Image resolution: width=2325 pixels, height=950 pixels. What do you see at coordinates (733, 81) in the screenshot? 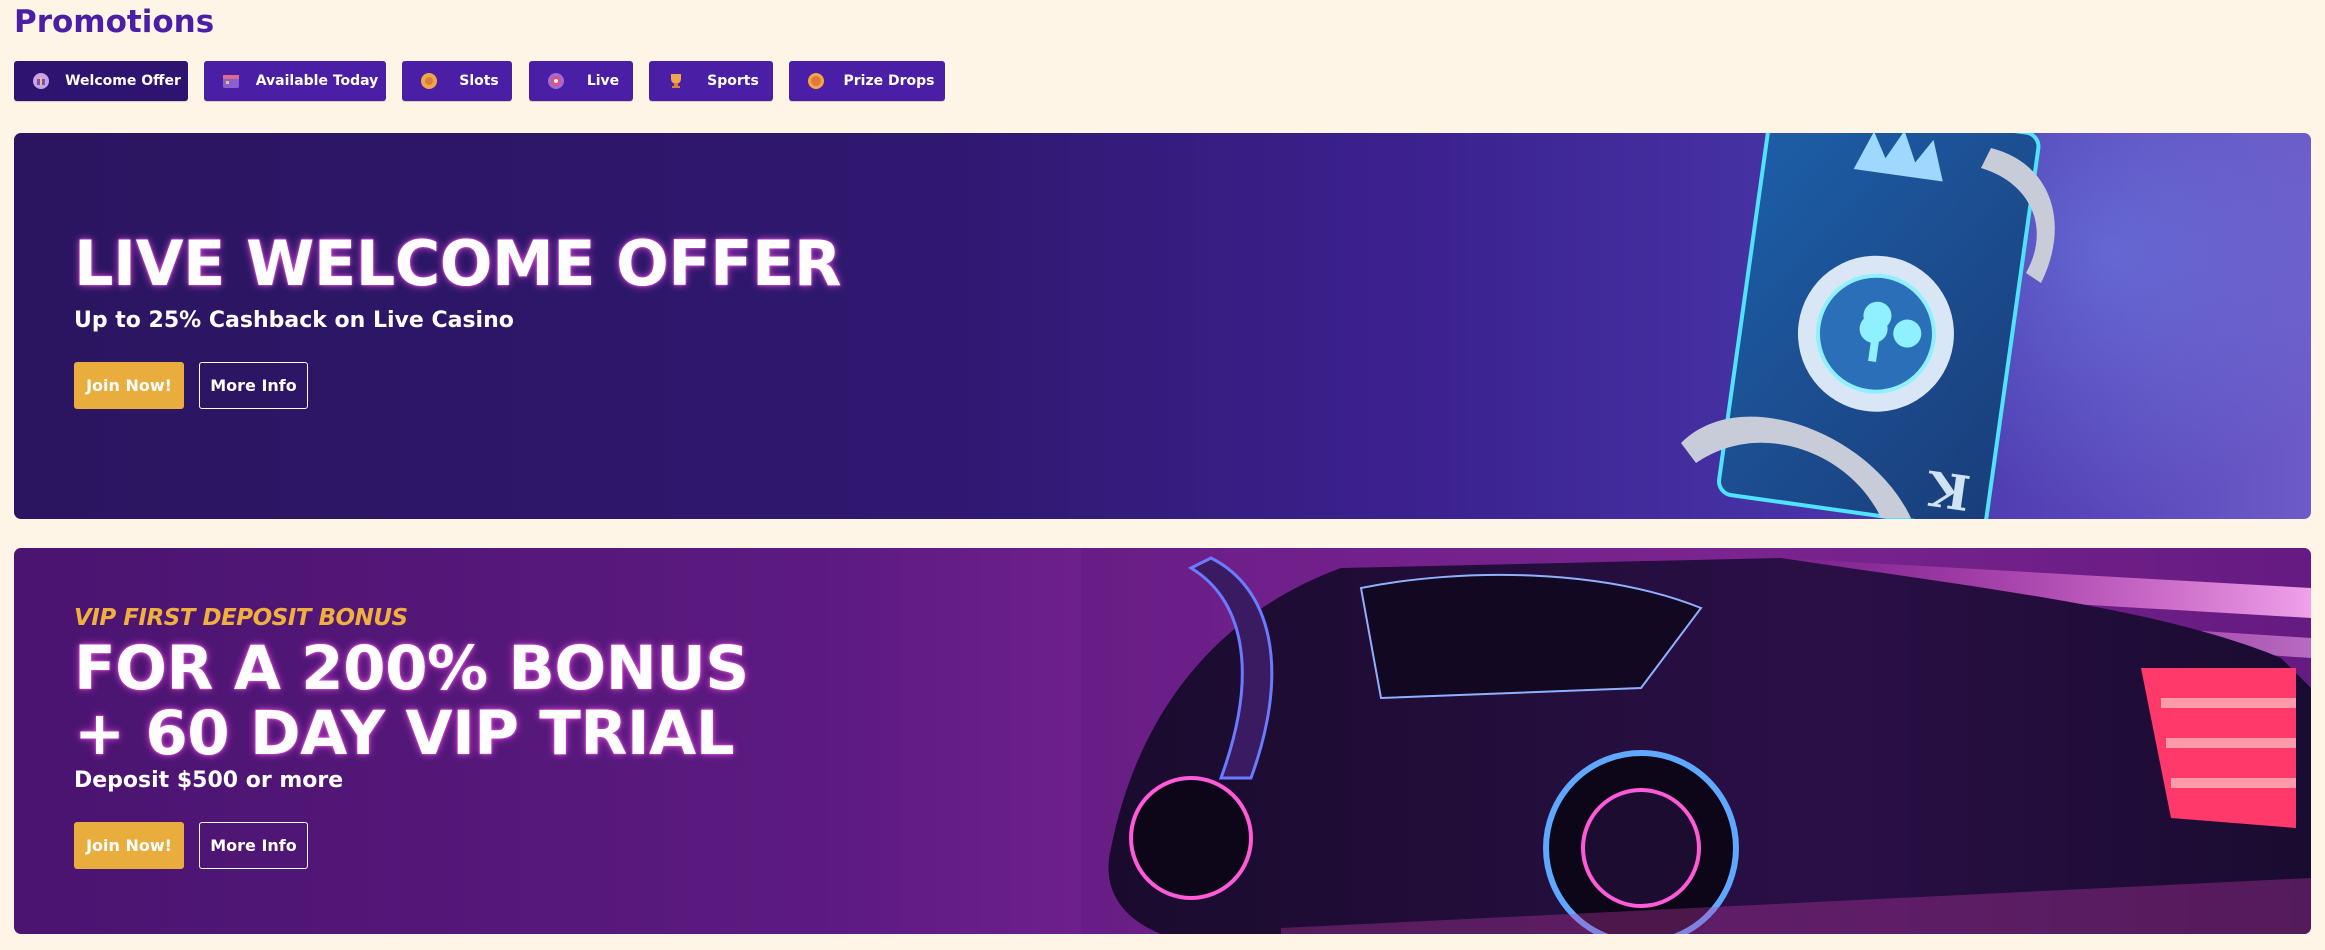
I see `tab-label: Sports` at bounding box center [733, 81].